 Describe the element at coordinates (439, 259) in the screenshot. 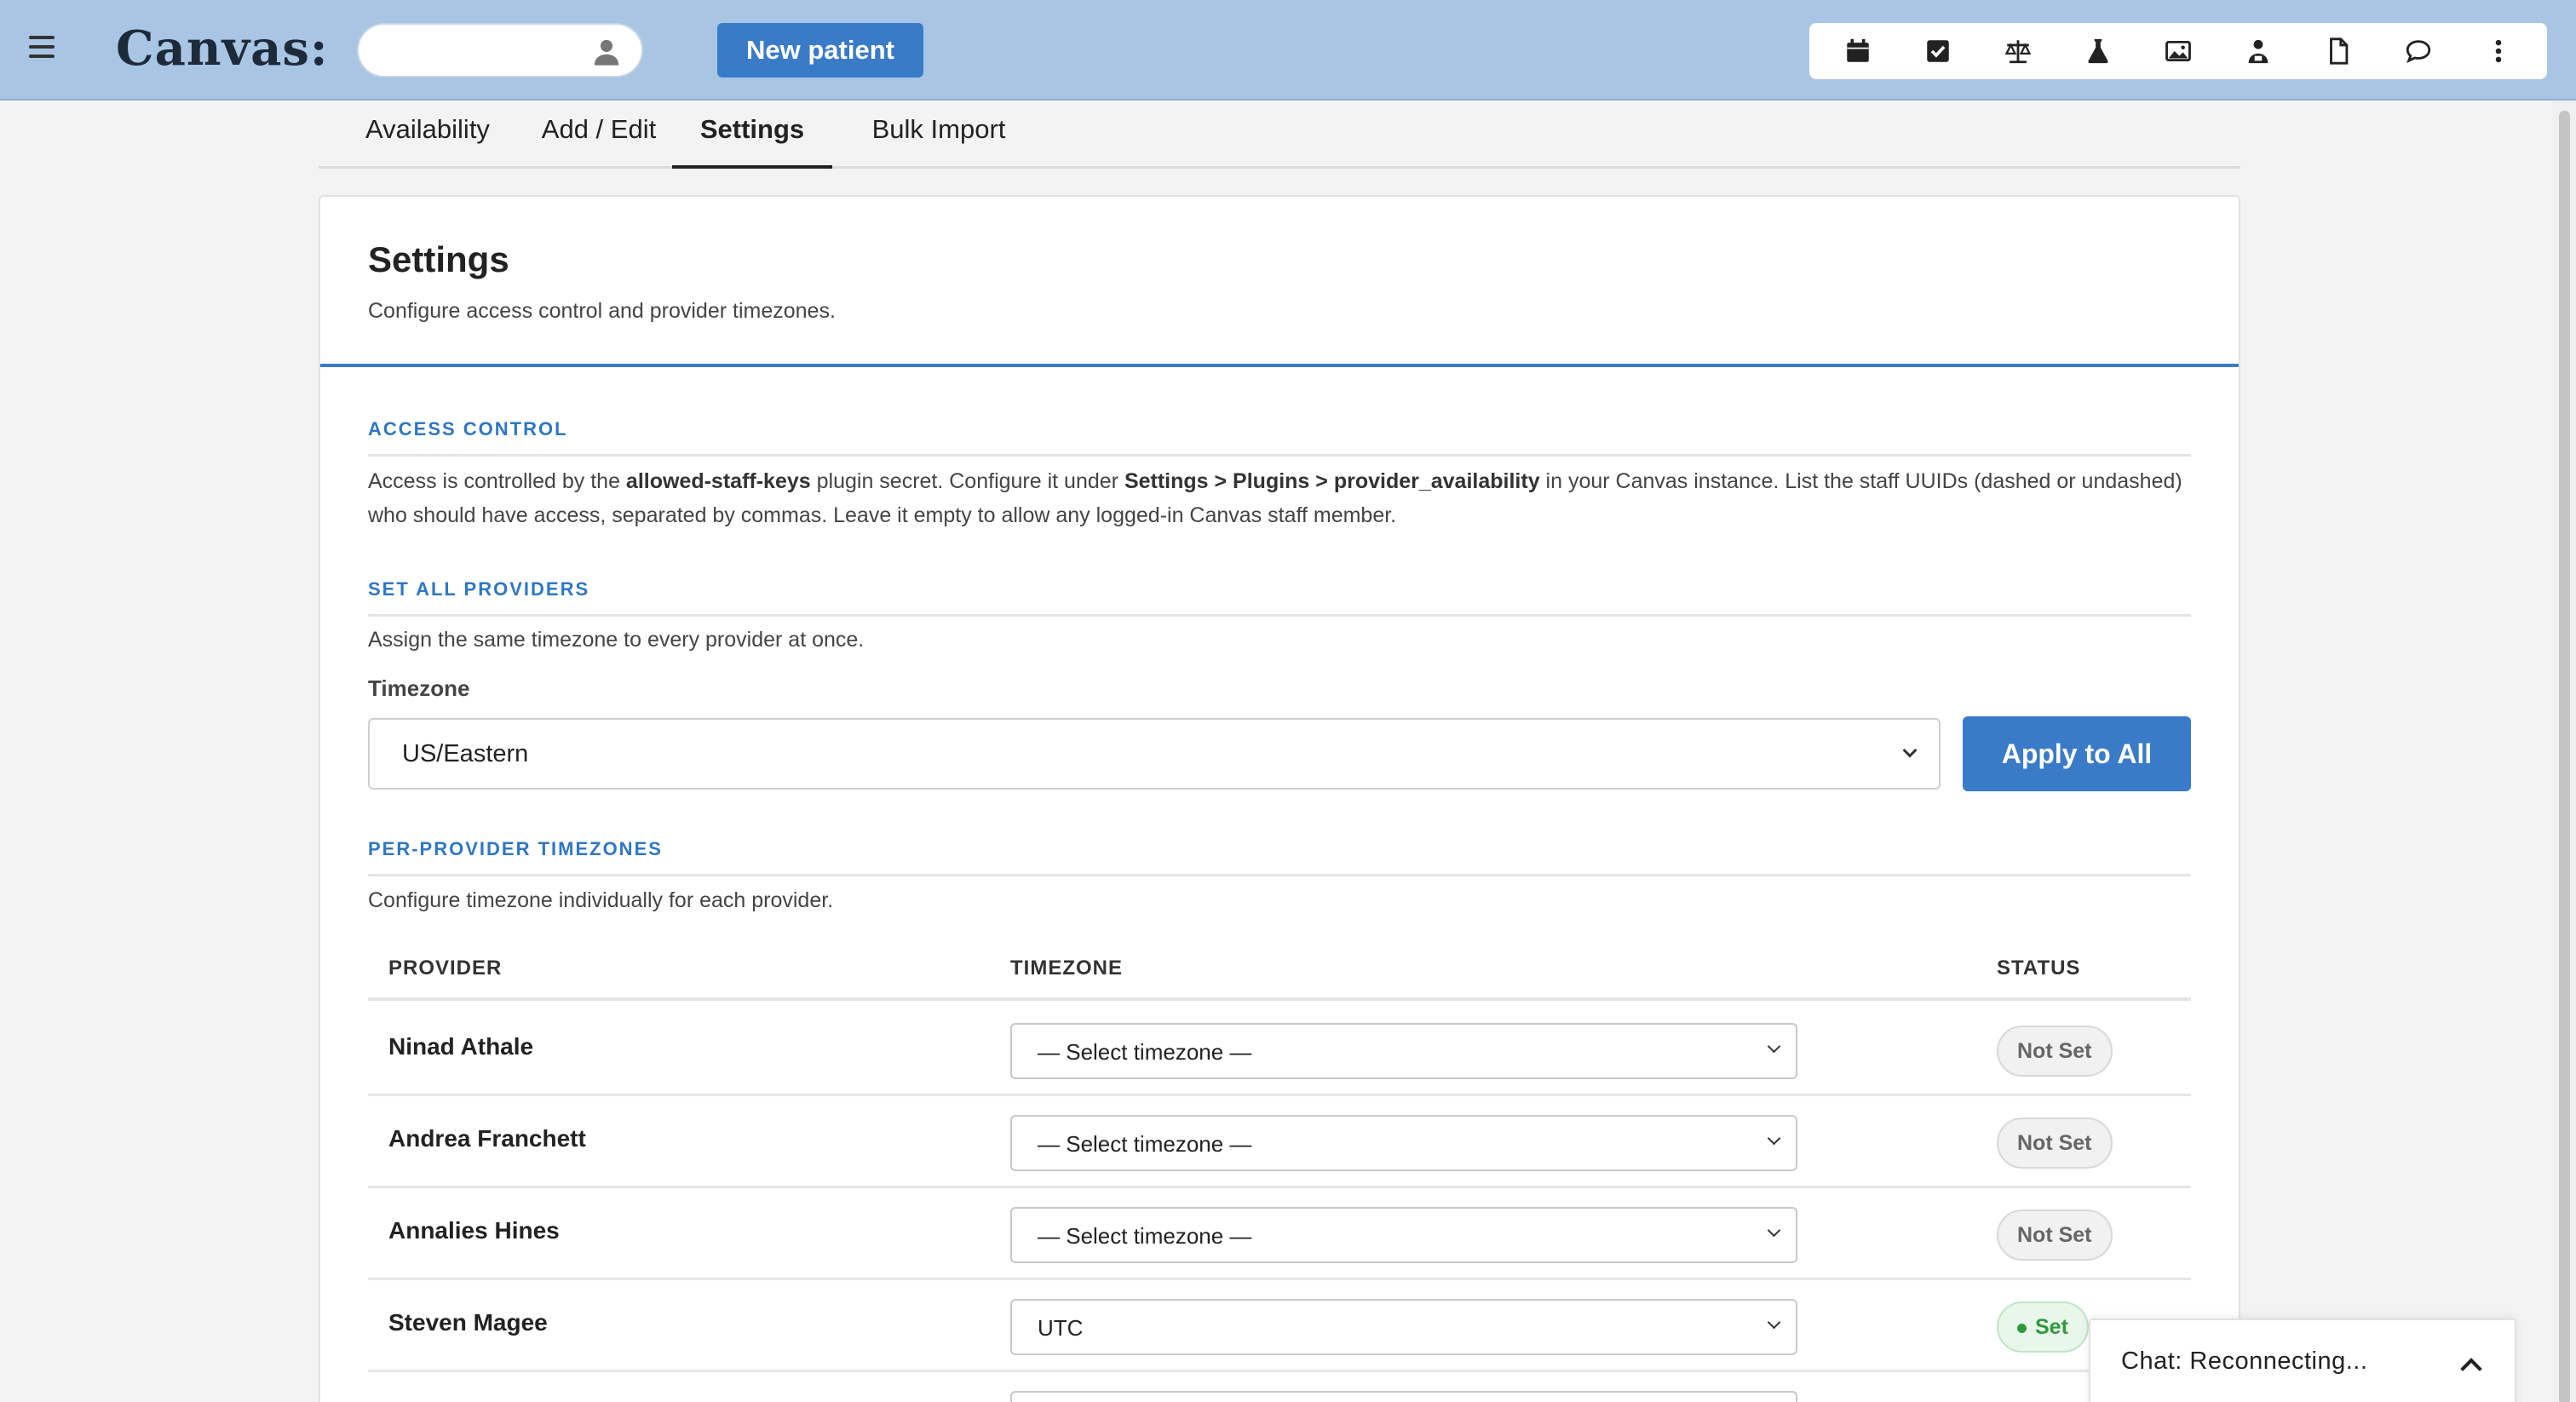

I see `page-title: Settings` at that location.